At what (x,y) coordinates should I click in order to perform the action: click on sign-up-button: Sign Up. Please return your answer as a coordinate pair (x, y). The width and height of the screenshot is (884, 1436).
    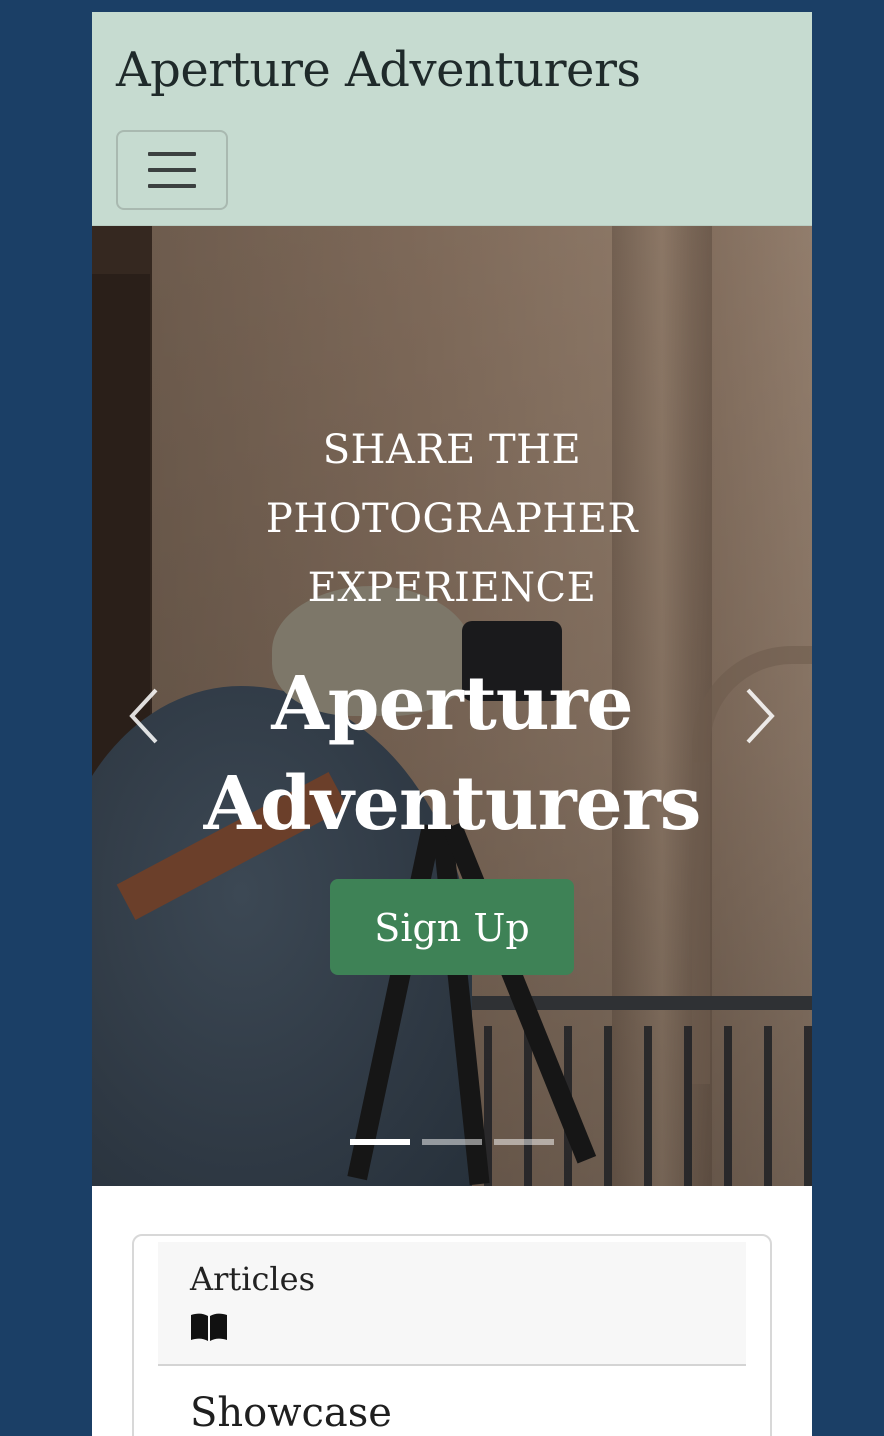
    Looking at the image, I should click on (452, 927).